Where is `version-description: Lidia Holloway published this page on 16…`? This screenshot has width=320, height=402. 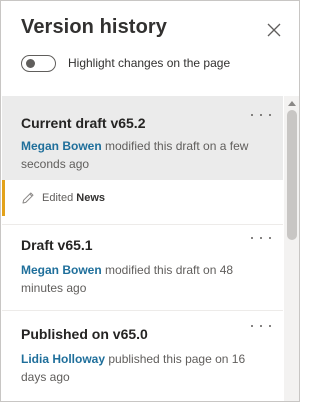 version-description: Lidia Holloway published this page on 16… is located at coordinates (146, 368).